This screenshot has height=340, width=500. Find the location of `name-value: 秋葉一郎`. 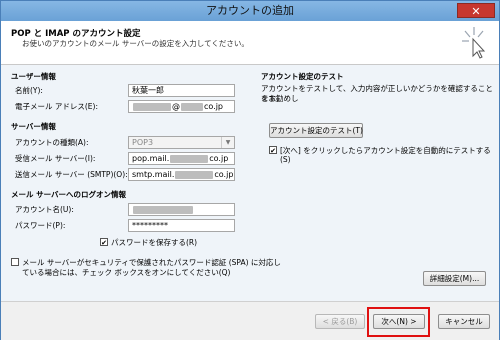

name-value: 秋葉一郎 is located at coordinates (148, 90).